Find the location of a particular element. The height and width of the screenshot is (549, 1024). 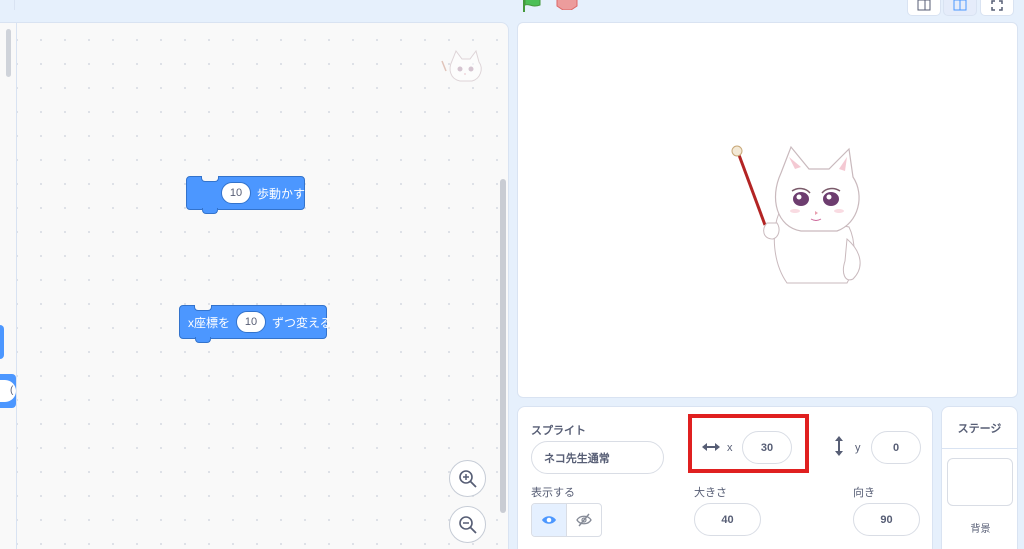

show-button is located at coordinates (549, 520).